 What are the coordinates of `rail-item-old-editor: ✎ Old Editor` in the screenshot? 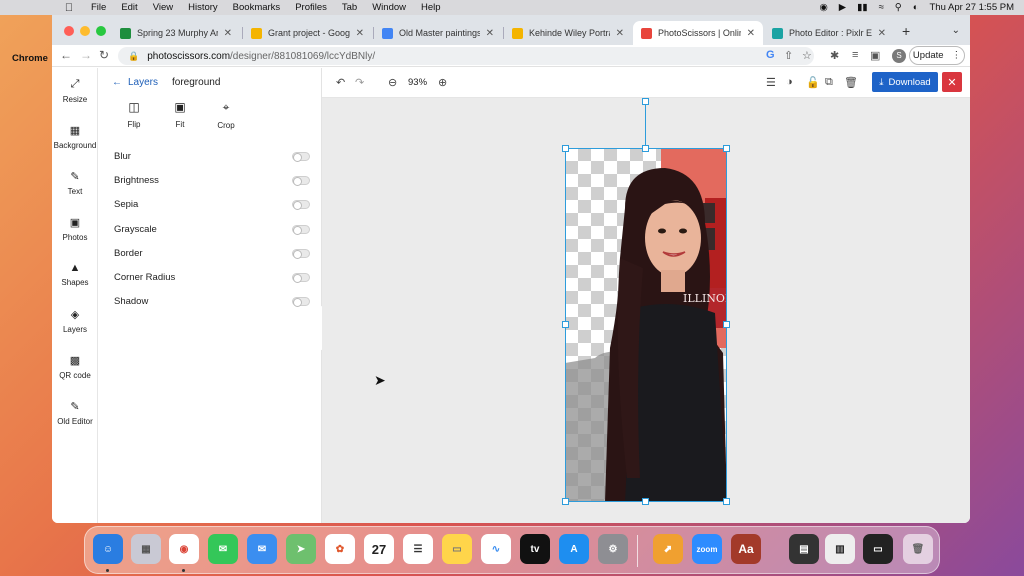 It's located at (75, 413).